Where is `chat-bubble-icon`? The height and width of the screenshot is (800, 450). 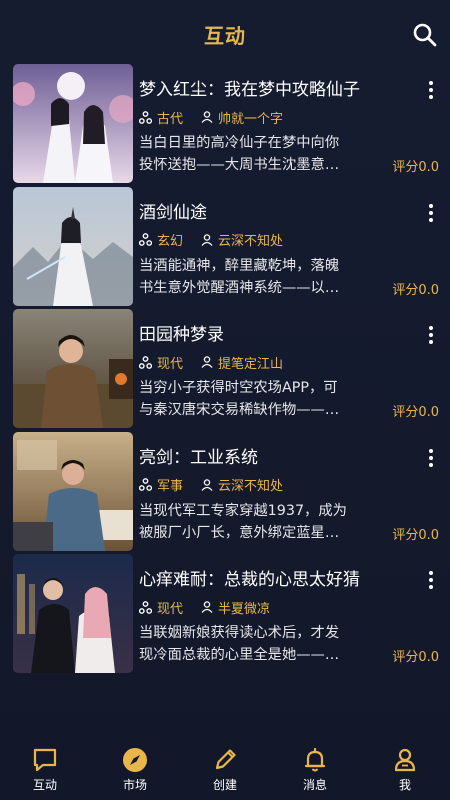
chat-bubble-icon is located at coordinates (45, 760).